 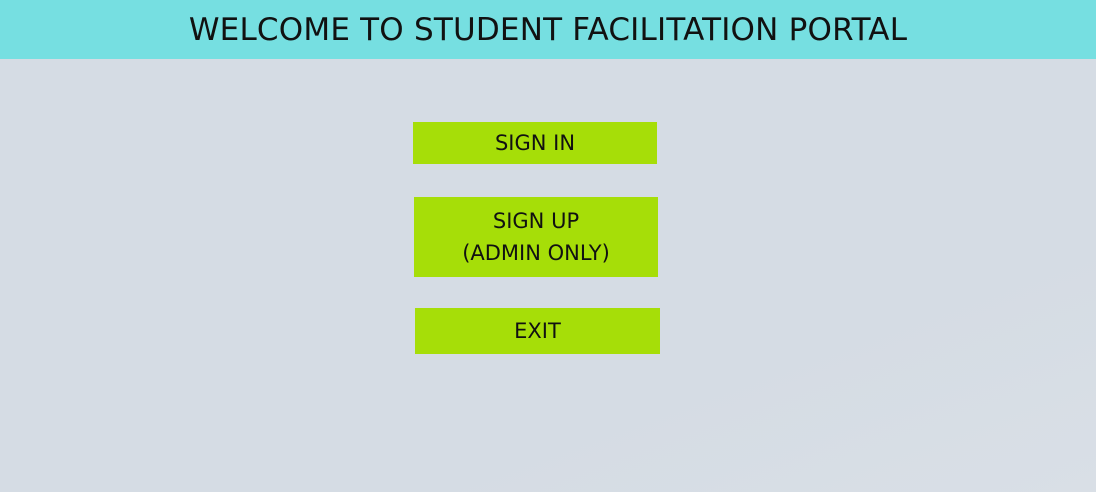 I want to click on exit-label: EXIT, so click(x=537, y=331).